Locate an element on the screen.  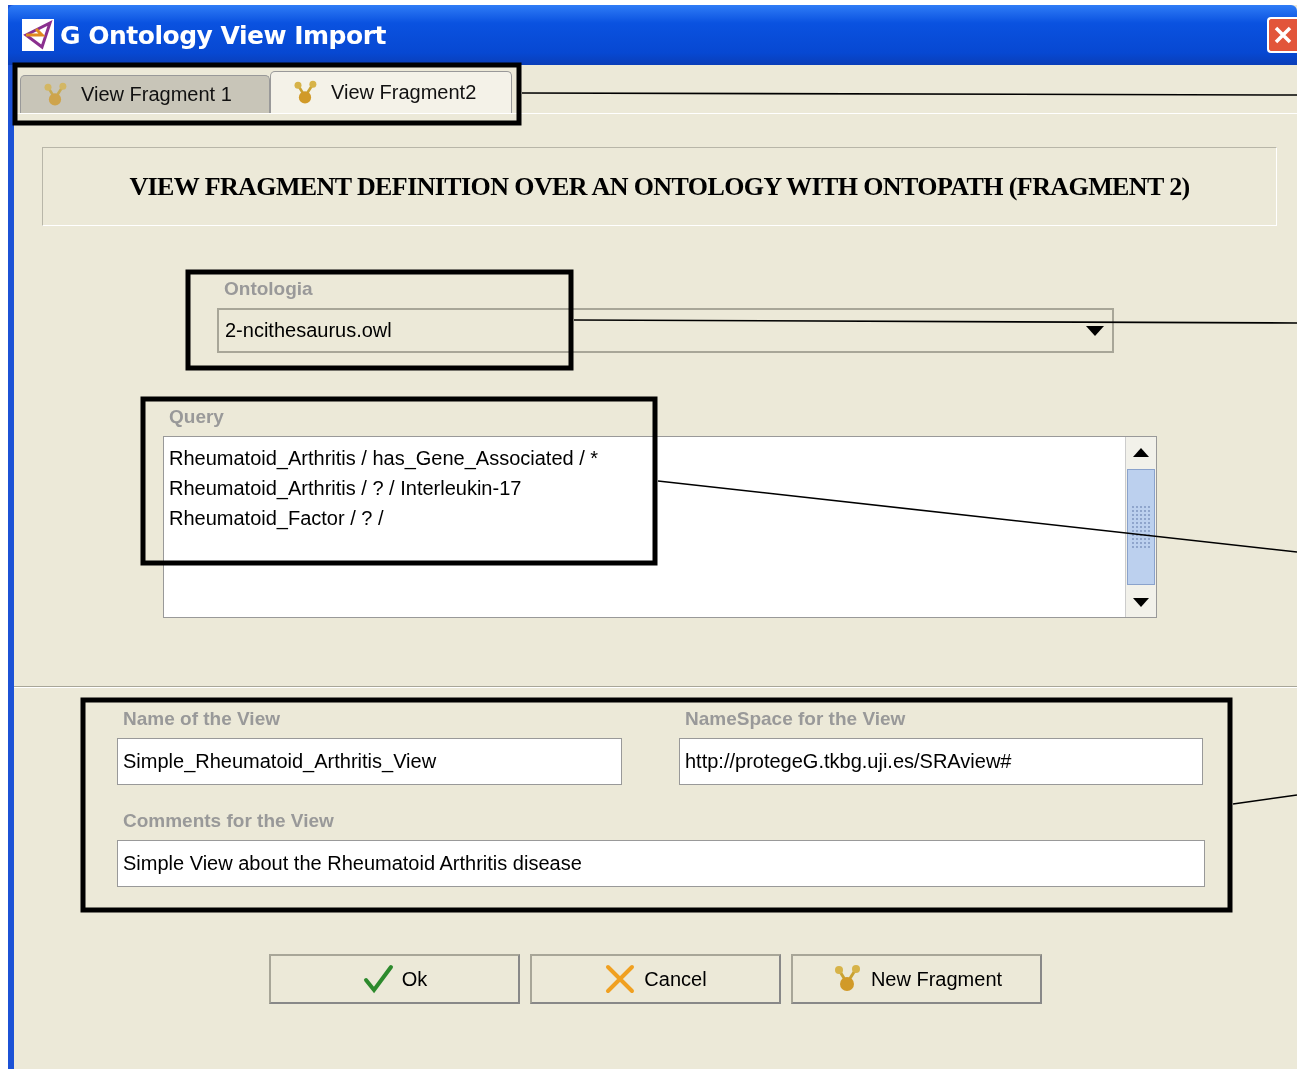
check-icon is located at coordinates (377, 979).